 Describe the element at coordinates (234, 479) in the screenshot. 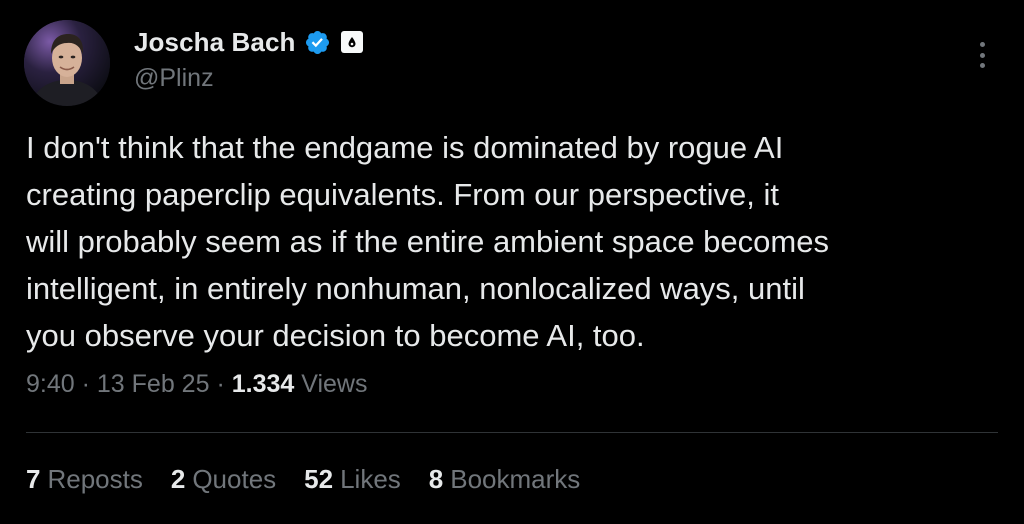

I see `stat-label: Quotes` at that location.